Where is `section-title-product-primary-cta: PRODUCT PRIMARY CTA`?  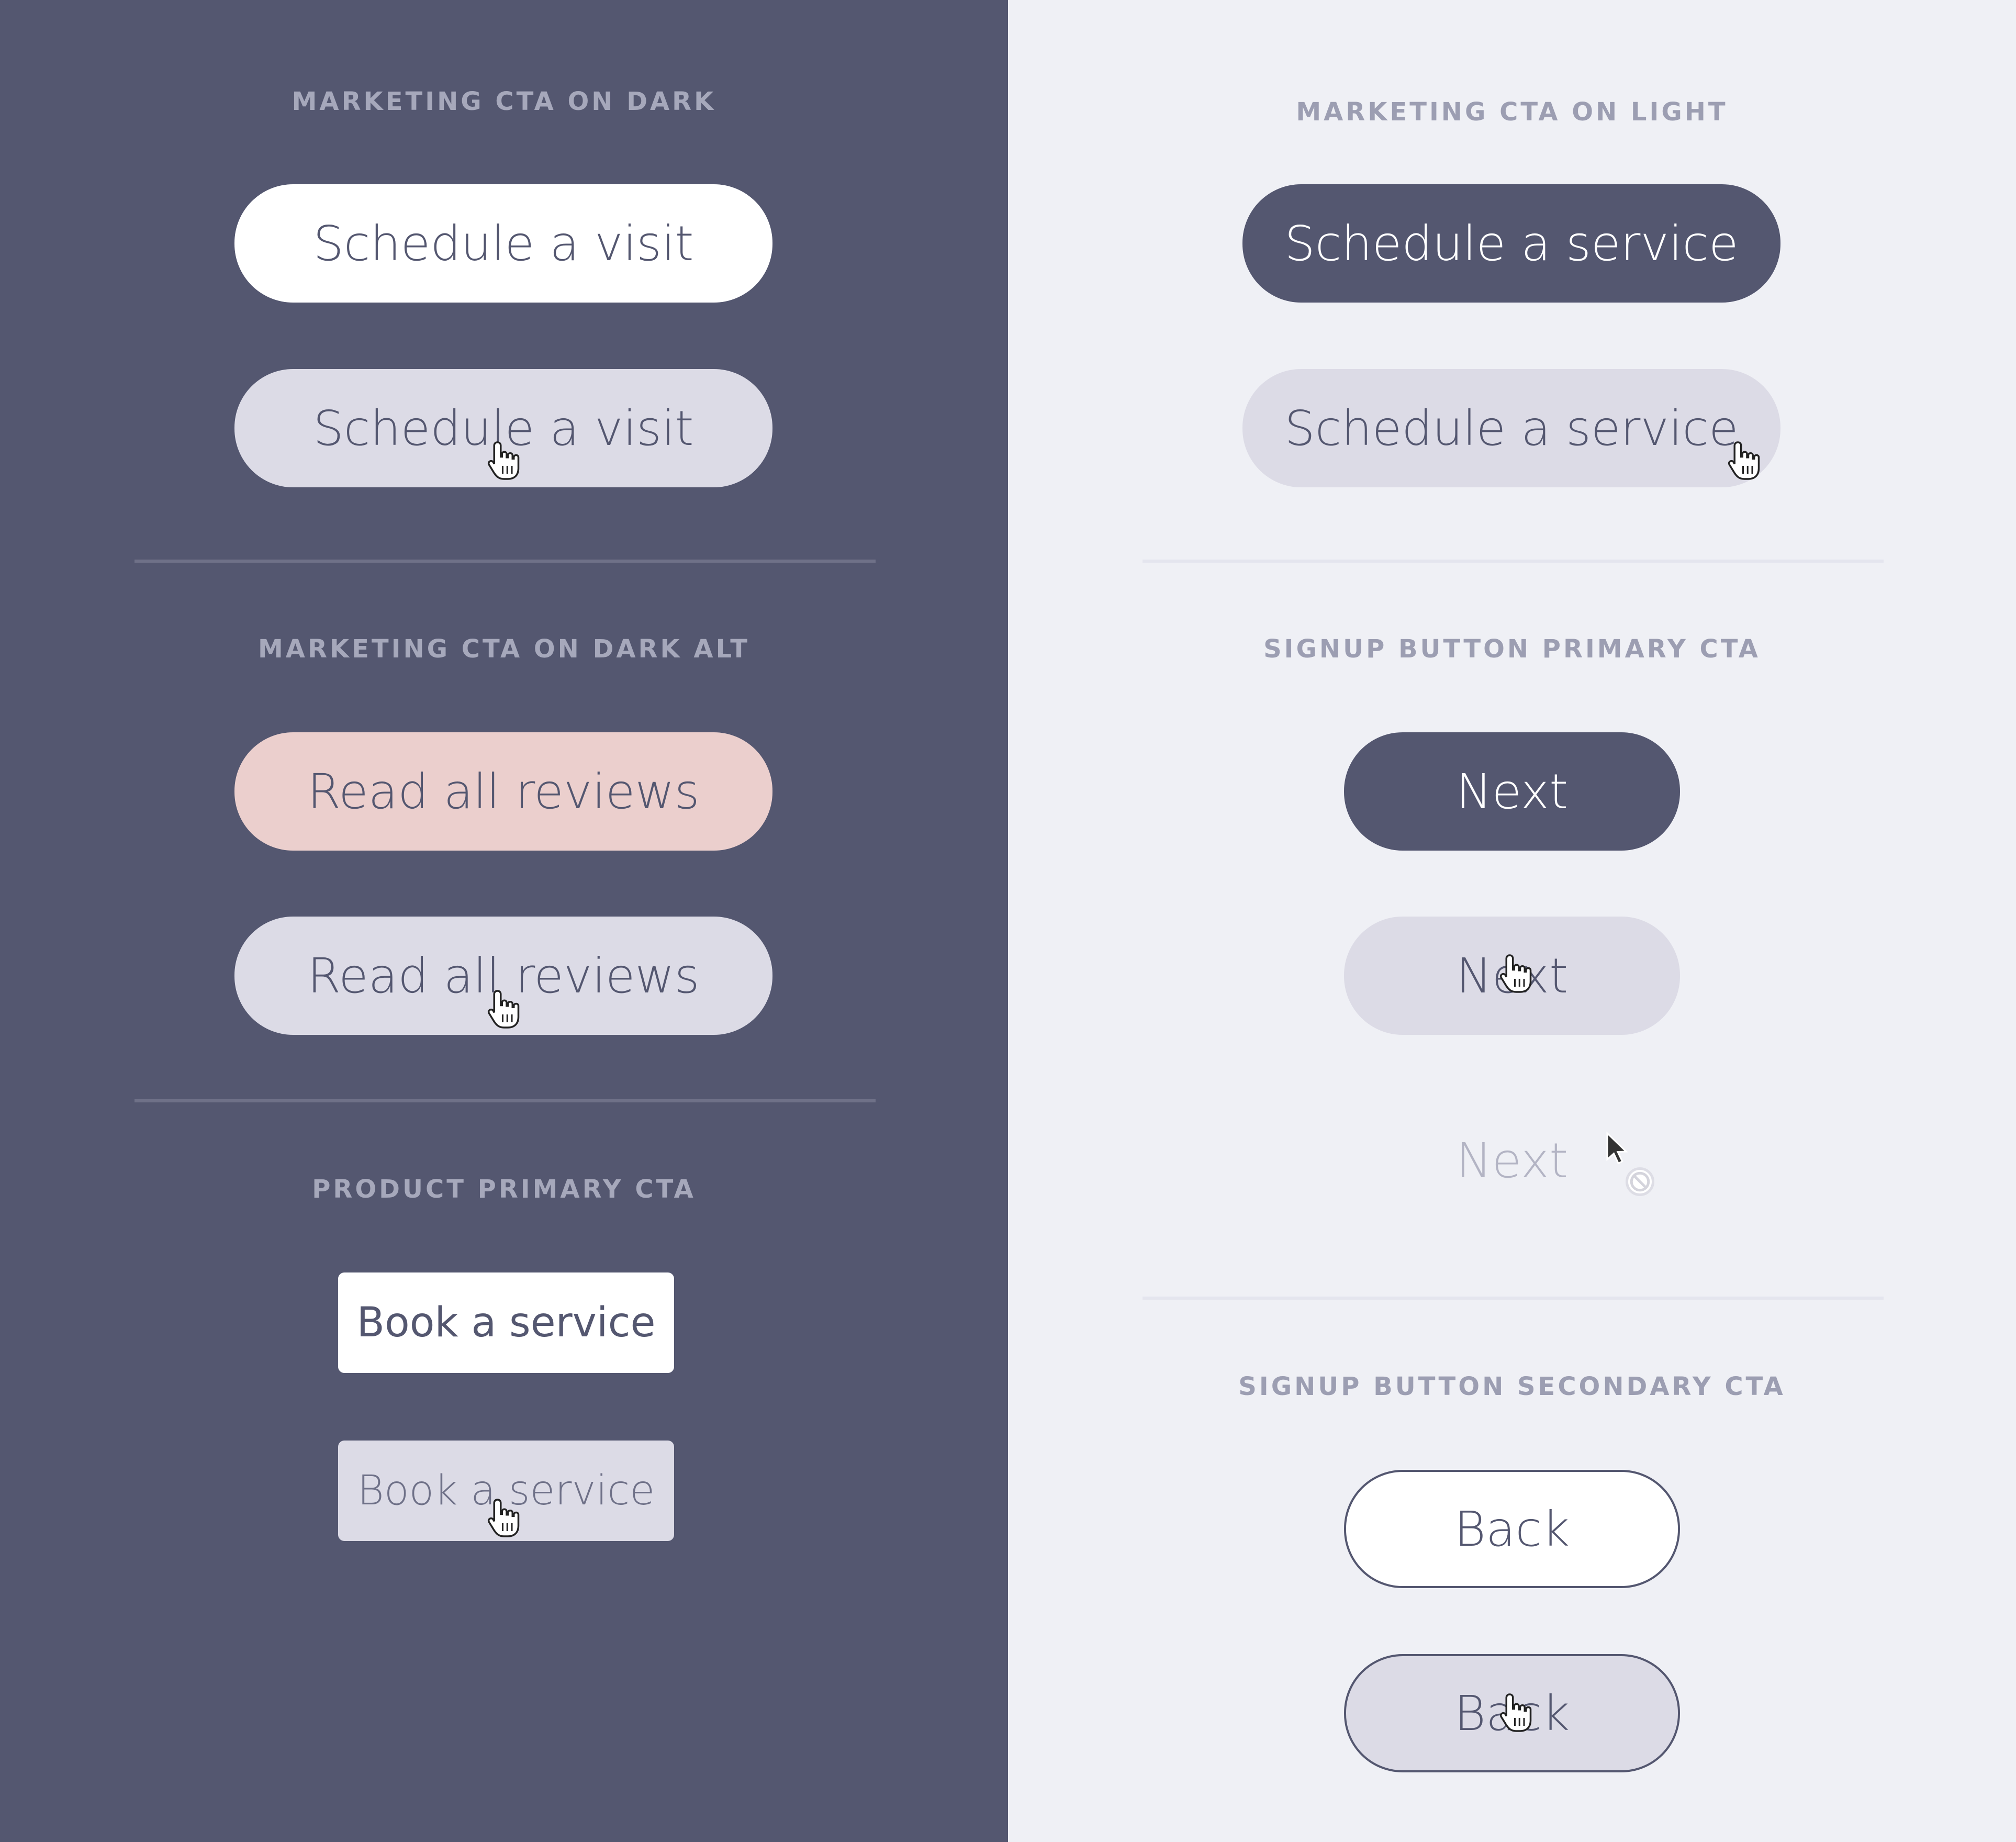 section-title-product-primary-cta: PRODUCT PRIMARY CTA is located at coordinates (504, 1189).